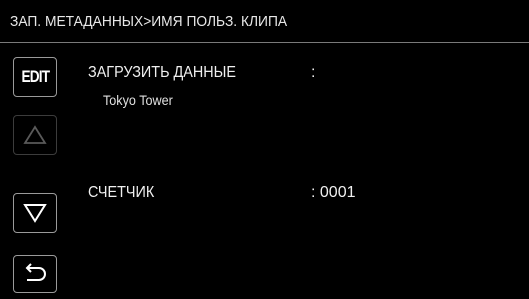  Describe the element at coordinates (333, 192) in the screenshot. I see `counter-value: : 0001` at that location.